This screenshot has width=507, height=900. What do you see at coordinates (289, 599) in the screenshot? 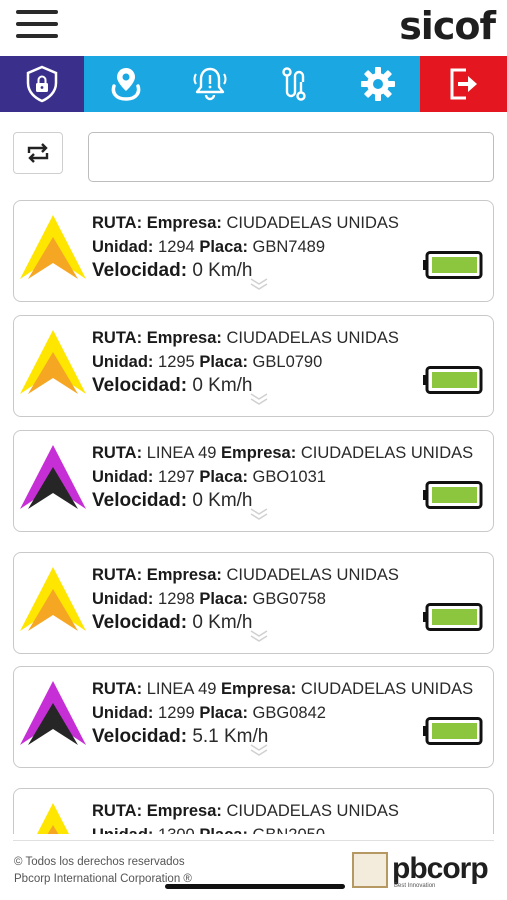
I see `plate-value: GBG0758` at bounding box center [289, 599].